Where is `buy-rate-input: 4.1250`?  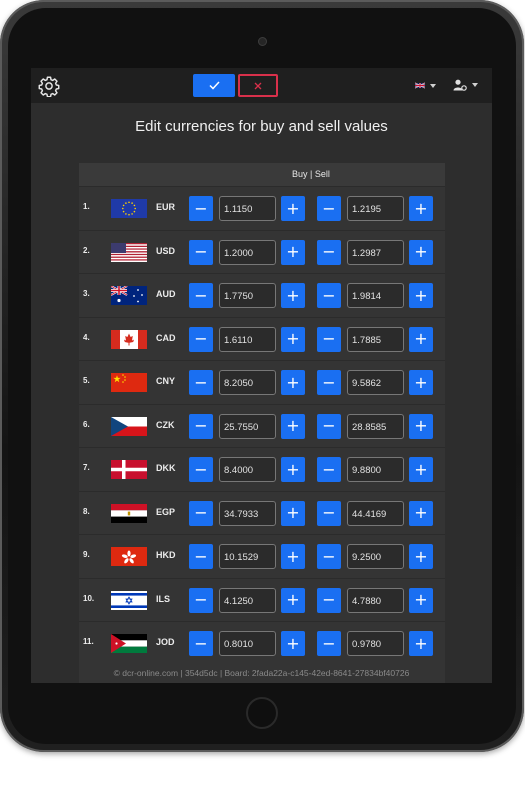
buy-rate-input: 4.1250 is located at coordinates (247, 600).